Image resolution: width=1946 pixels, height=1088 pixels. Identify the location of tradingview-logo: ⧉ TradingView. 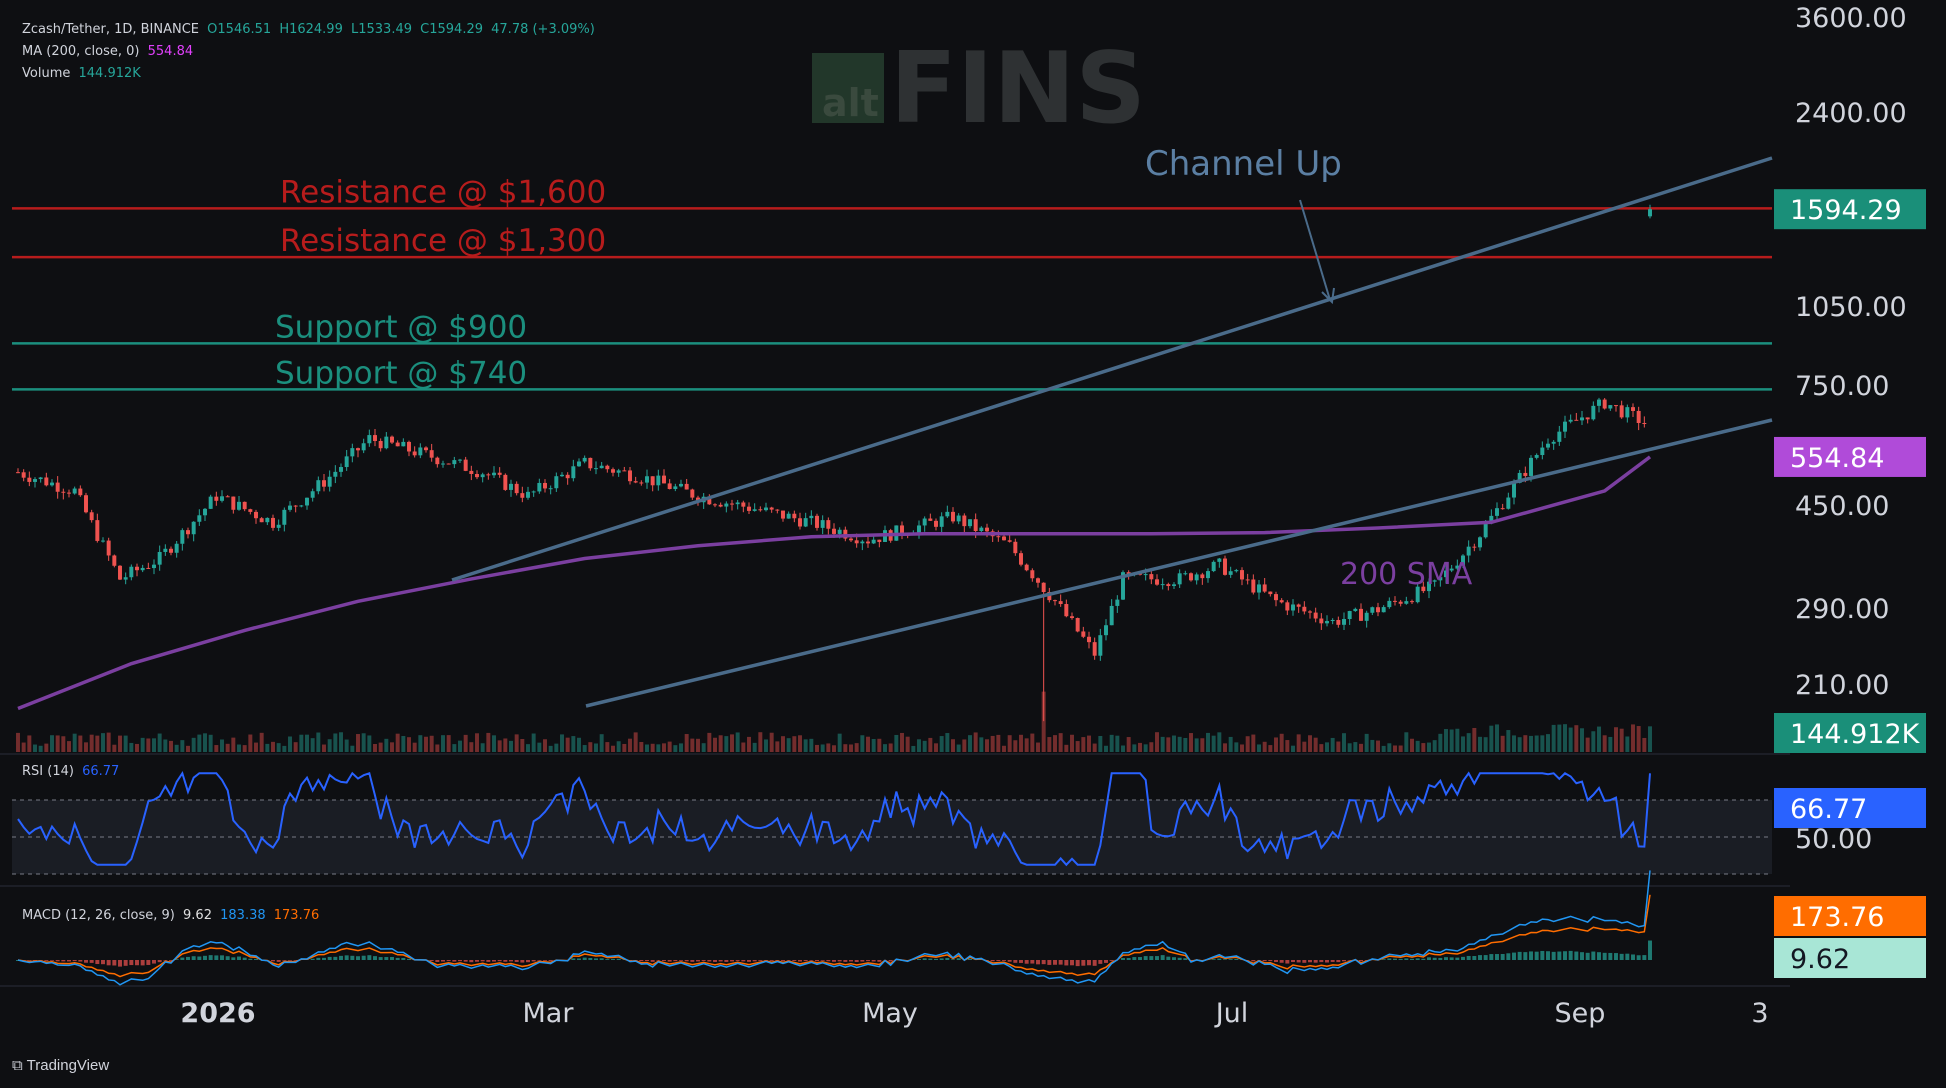
(60, 1065).